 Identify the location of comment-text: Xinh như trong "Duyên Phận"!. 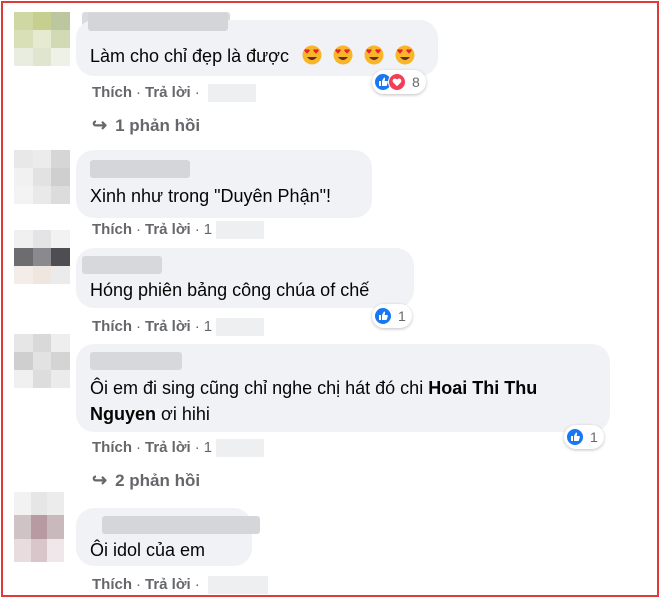
(210, 196).